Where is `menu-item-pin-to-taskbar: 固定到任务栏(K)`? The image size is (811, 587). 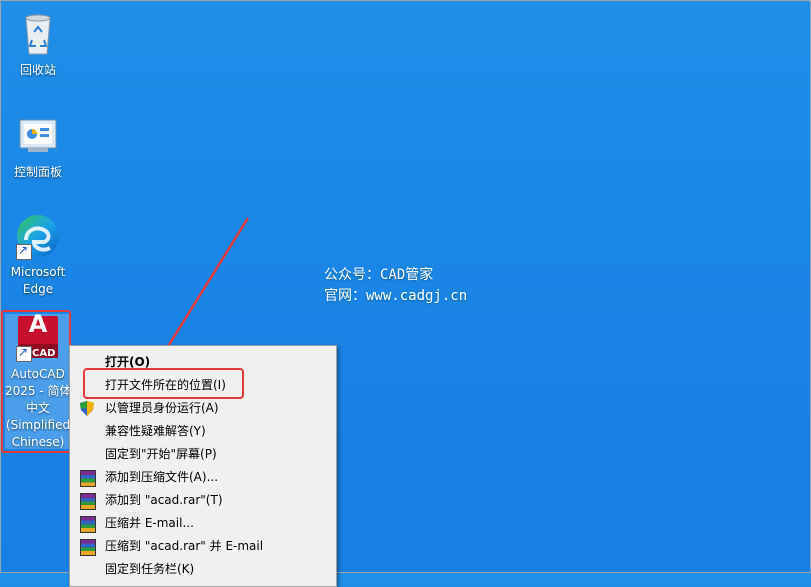 menu-item-pin-to-taskbar: 固定到任务栏(K) is located at coordinates (203, 569).